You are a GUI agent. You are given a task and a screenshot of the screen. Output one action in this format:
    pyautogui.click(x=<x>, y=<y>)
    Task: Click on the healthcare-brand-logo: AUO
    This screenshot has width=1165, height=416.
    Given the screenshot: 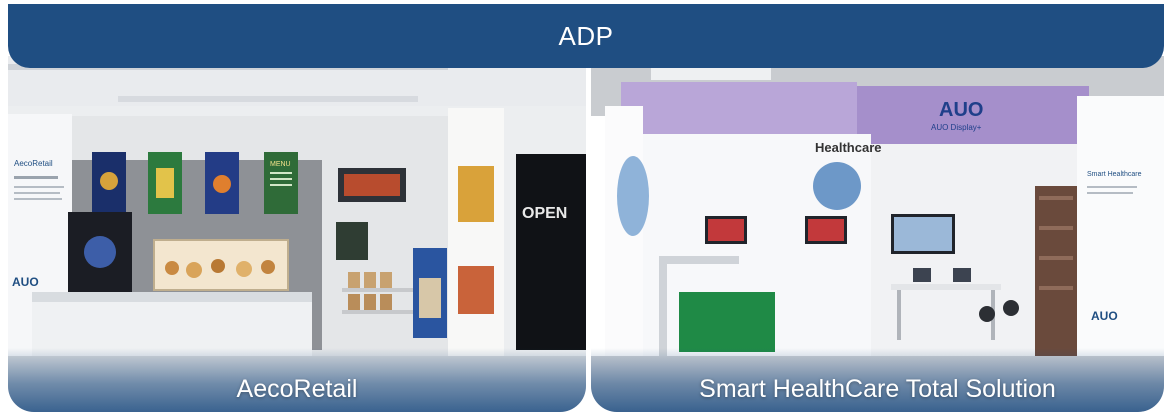 What is the action you would take?
    pyautogui.click(x=961, y=110)
    